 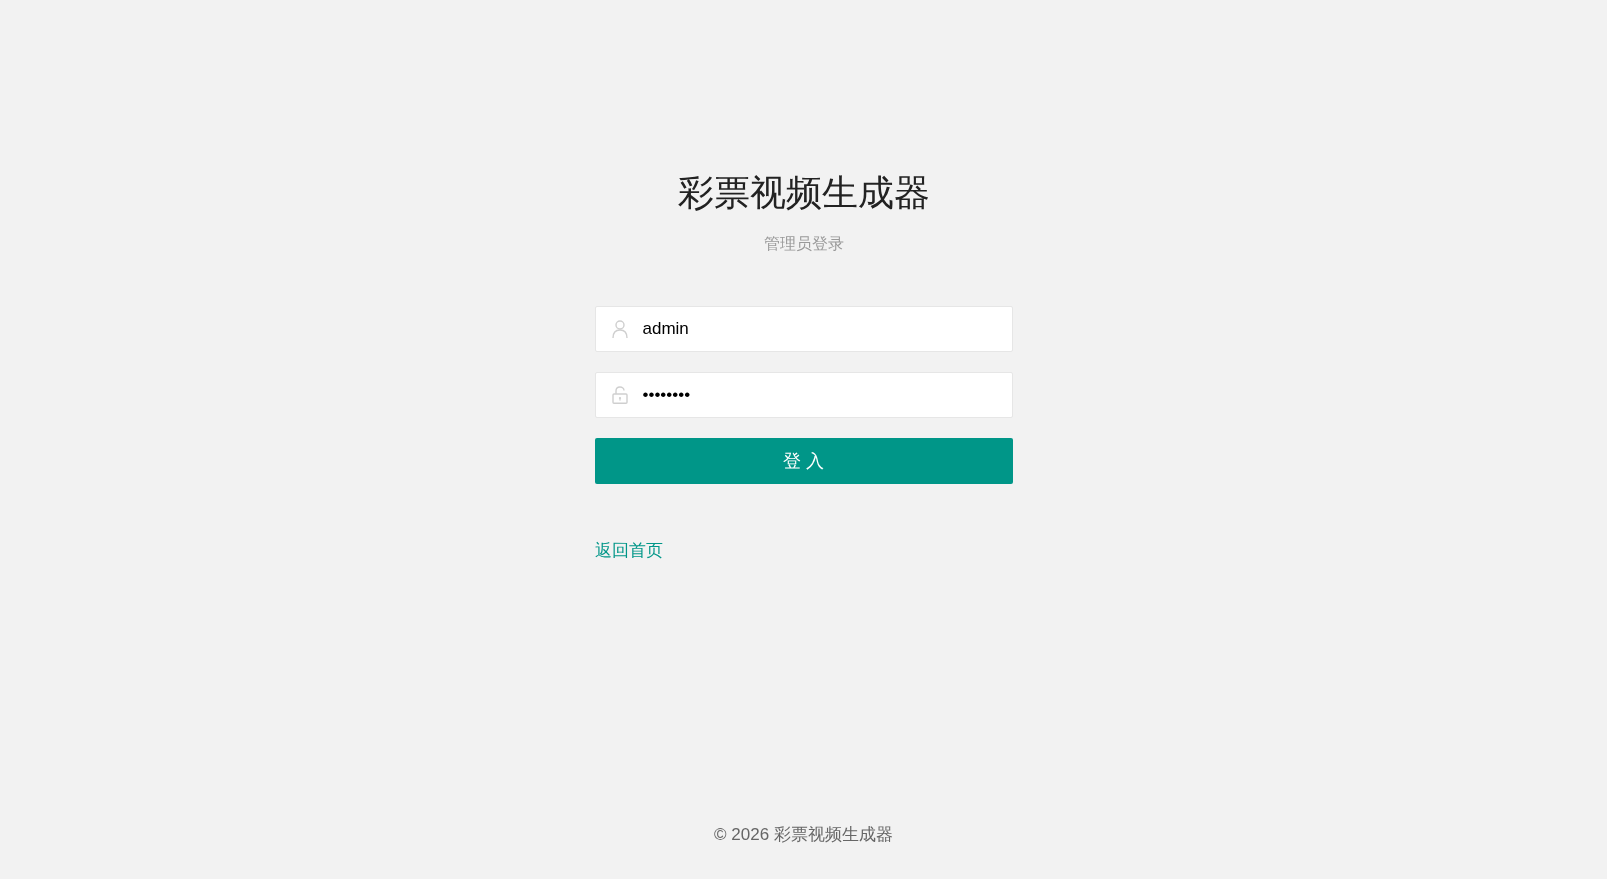 What do you see at coordinates (803, 461) in the screenshot?
I see `login-button: 登 入` at bounding box center [803, 461].